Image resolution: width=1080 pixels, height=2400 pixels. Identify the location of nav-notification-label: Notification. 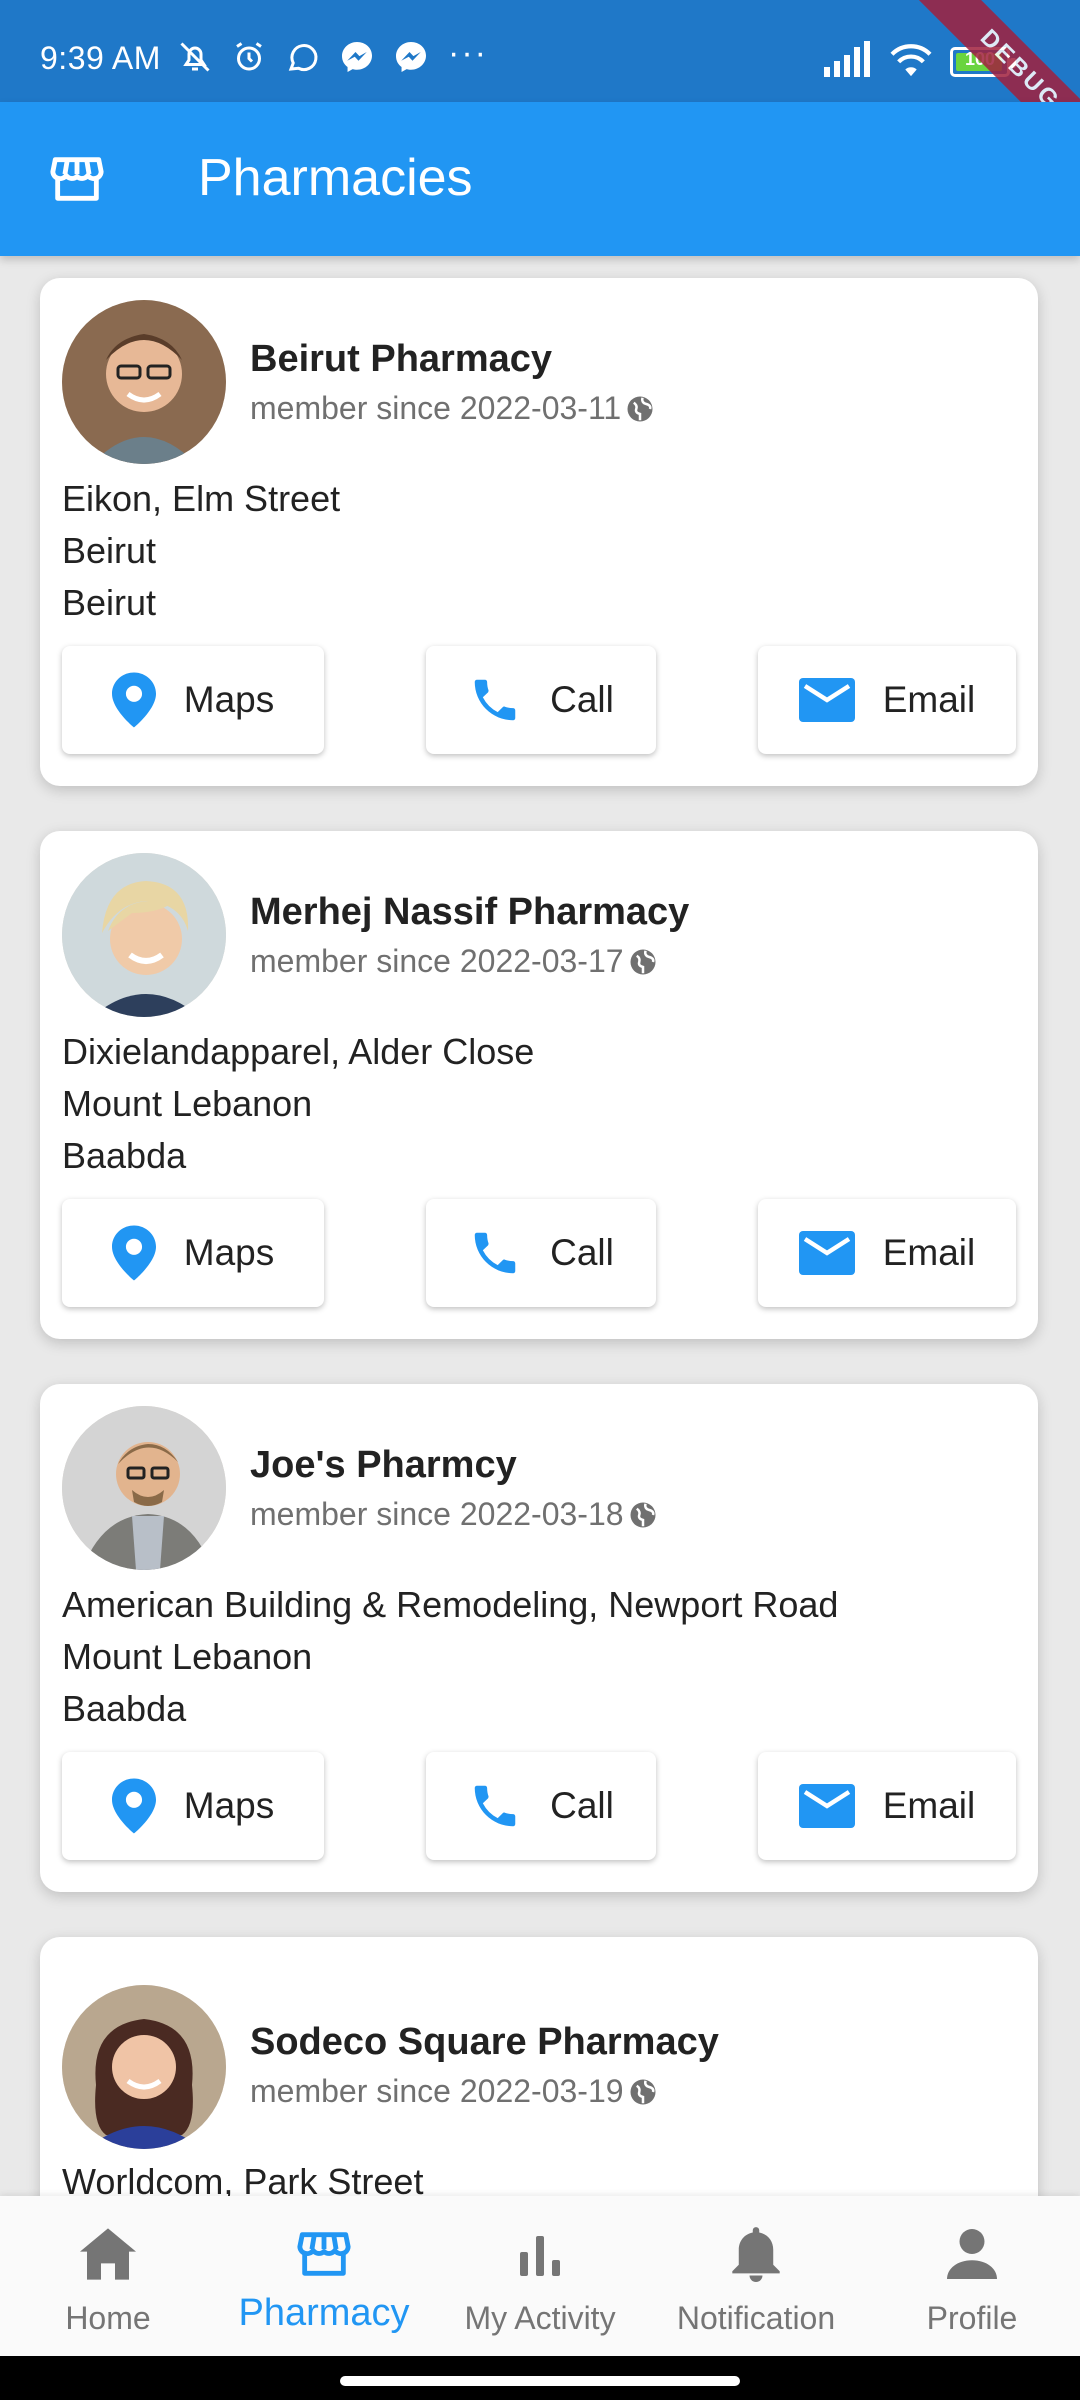
(756, 2318).